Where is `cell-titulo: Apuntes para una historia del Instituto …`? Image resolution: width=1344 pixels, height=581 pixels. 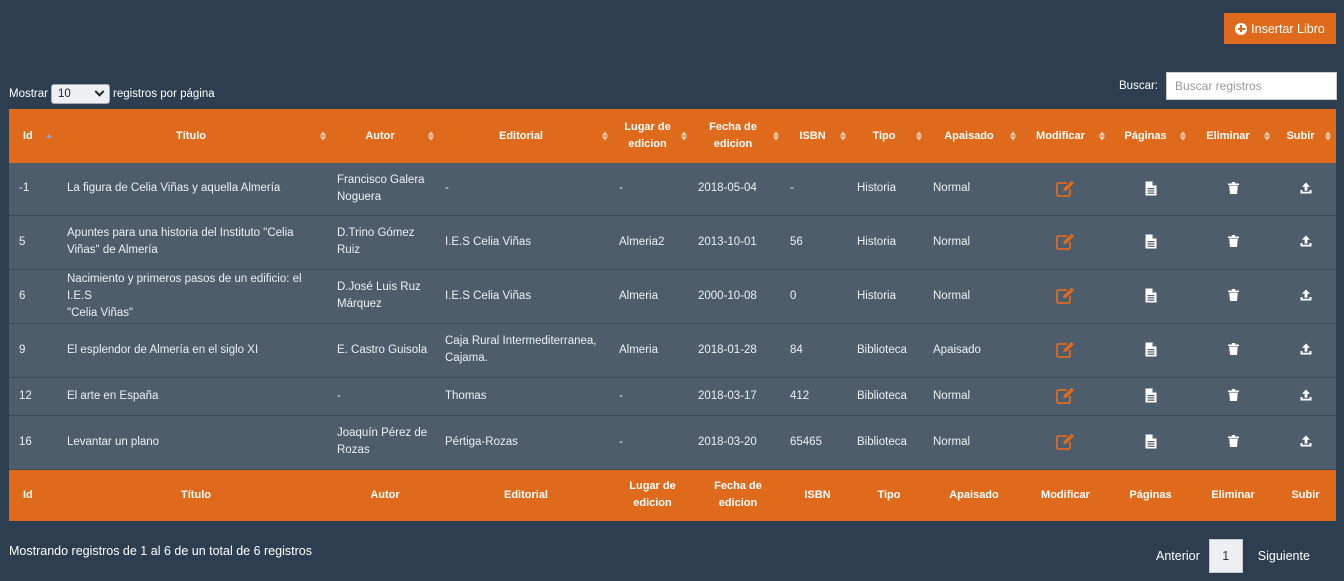 cell-titulo: Apuntes para una historia del Instituto … is located at coordinates (196, 242).